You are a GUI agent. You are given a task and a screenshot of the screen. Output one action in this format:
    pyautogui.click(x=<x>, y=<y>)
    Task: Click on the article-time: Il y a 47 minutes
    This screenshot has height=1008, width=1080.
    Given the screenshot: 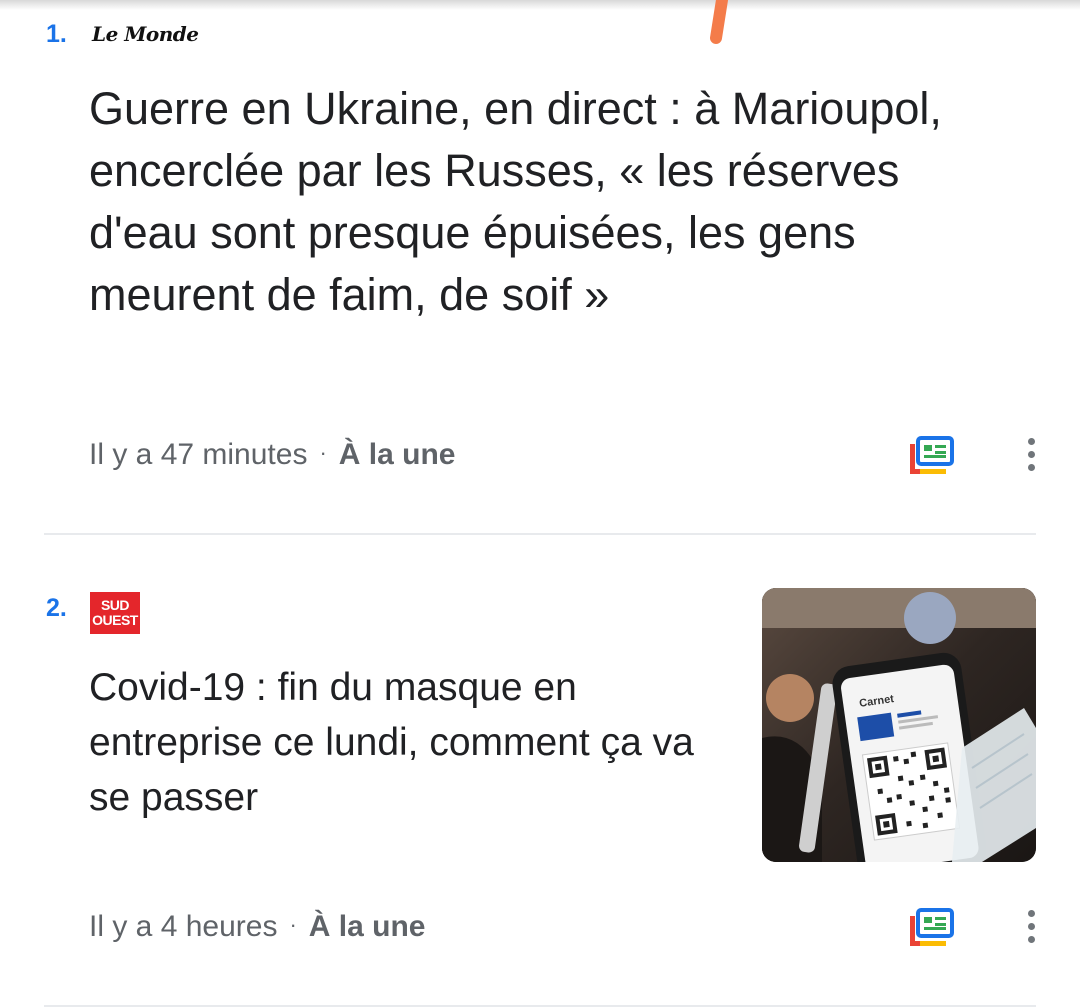 What is the action you would take?
    pyautogui.click(x=198, y=454)
    